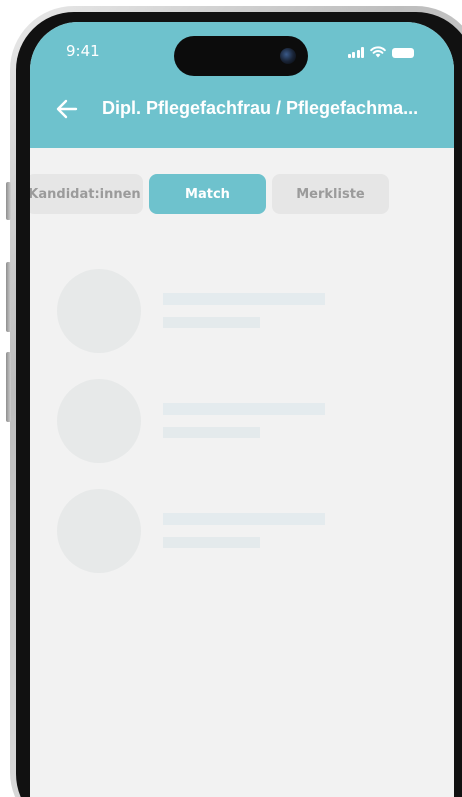  What do you see at coordinates (330, 194) in the screenshot?
I see `tab-merkliste: Merkliste` at bounding box center [330, 194].